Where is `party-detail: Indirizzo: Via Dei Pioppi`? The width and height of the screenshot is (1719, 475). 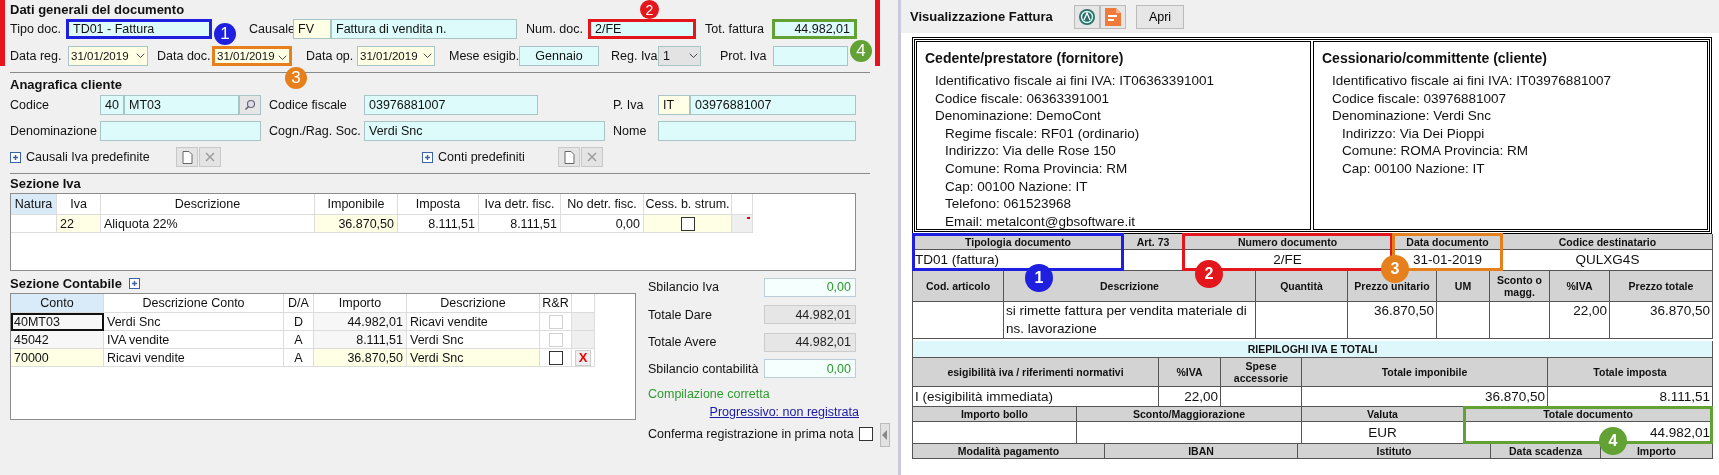 party-detail: Indirizzo: Via Dei Pioppi is located at coordinates (1413, 133).